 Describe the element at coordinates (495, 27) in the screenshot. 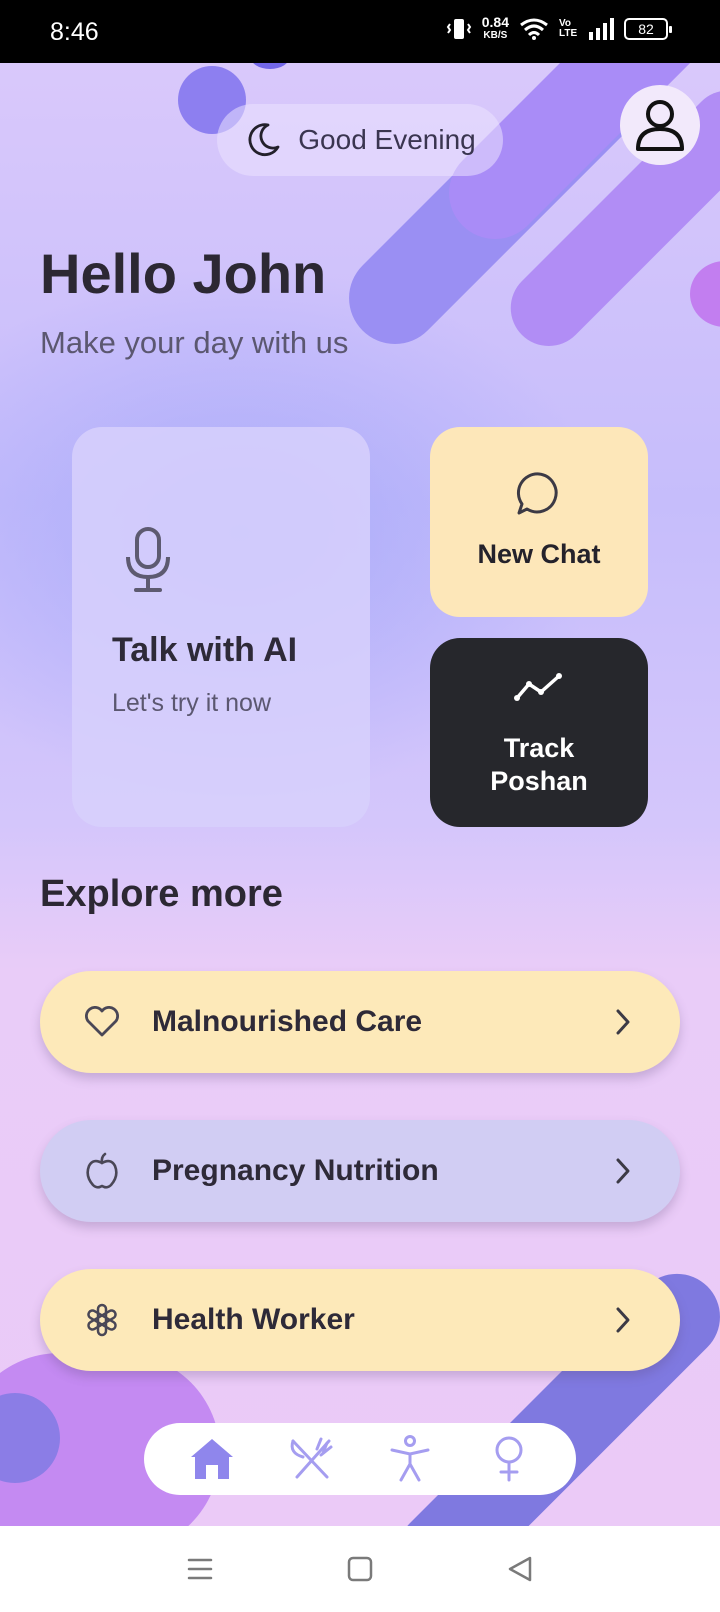

I see `net-speed: 0.84 KB/S` at that location.